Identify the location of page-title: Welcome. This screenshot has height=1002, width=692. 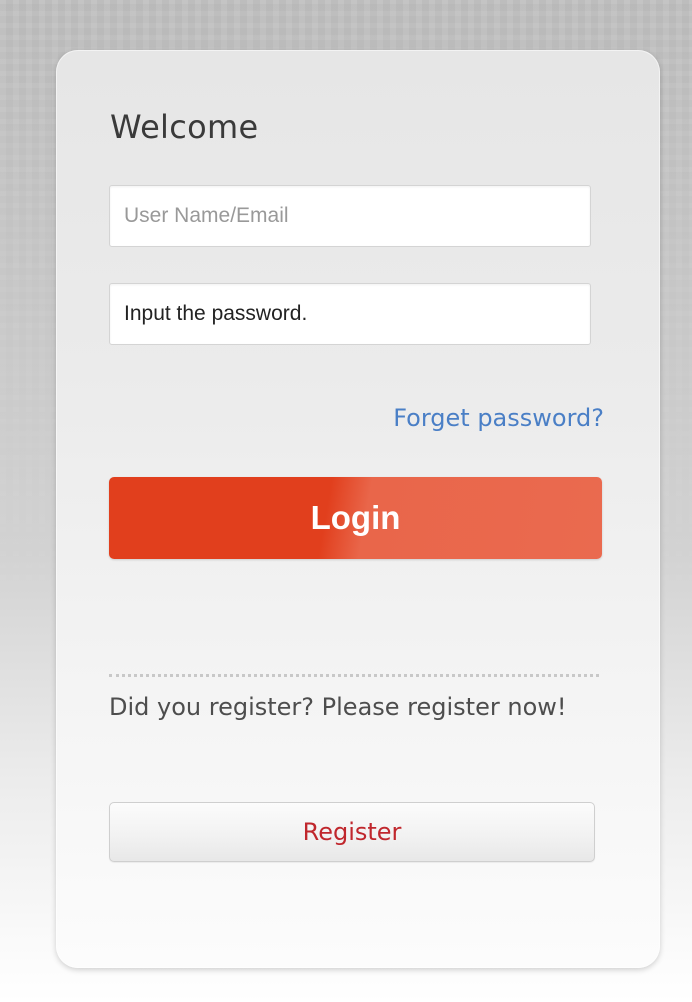
(184, 127).